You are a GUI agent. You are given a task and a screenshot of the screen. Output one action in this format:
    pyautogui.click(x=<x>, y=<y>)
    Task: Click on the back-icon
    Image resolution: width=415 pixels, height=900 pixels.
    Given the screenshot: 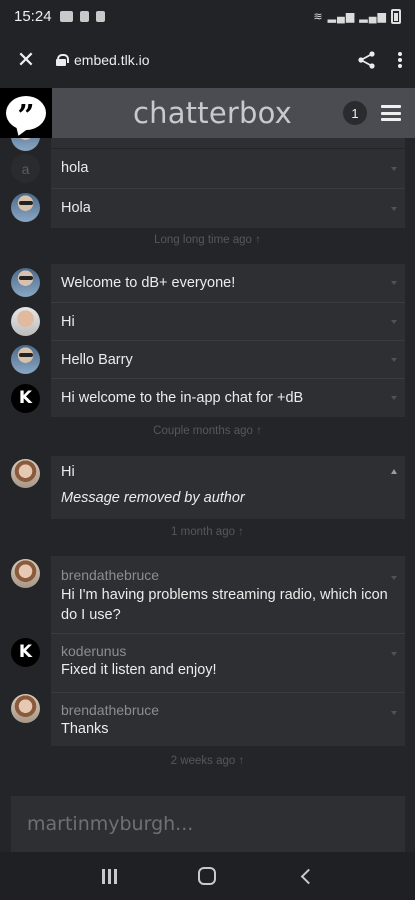 What is the action you would take?
    pyautogui.click(x=308, y=876)
    